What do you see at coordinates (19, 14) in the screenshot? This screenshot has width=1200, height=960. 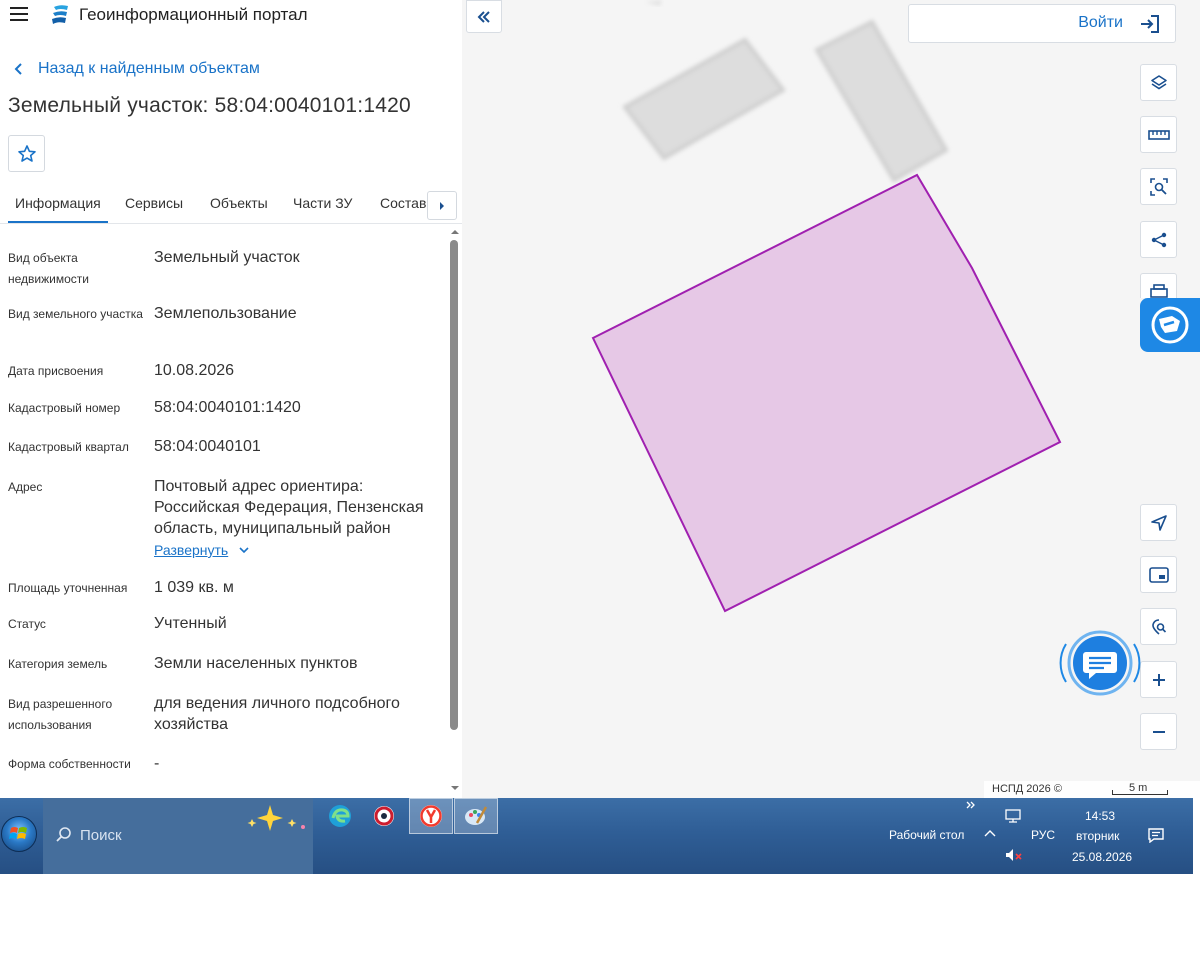 I see `hamburger-icon` at bounding box center [19, 14].